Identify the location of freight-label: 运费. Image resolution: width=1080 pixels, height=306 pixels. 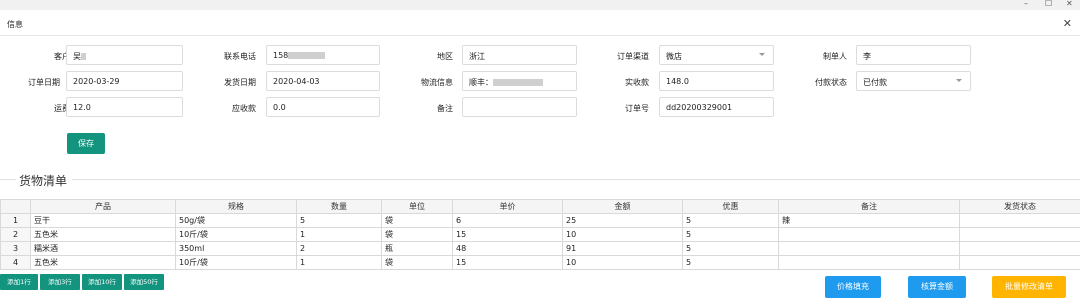
(62, 108).